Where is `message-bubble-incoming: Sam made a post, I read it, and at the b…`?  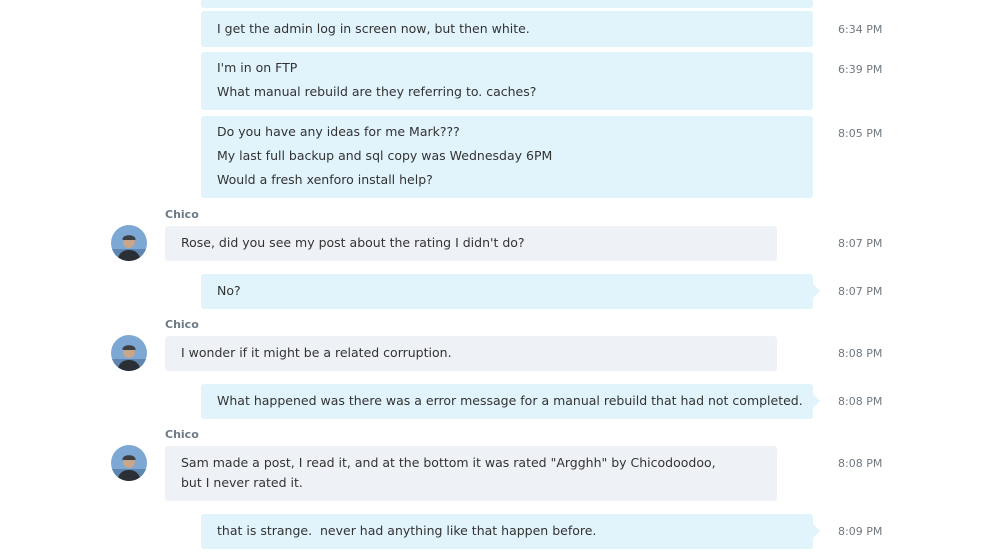 message-bubble-incoming: Sam made a post, I read it, and at the b… is located at coordinates (471, 473).